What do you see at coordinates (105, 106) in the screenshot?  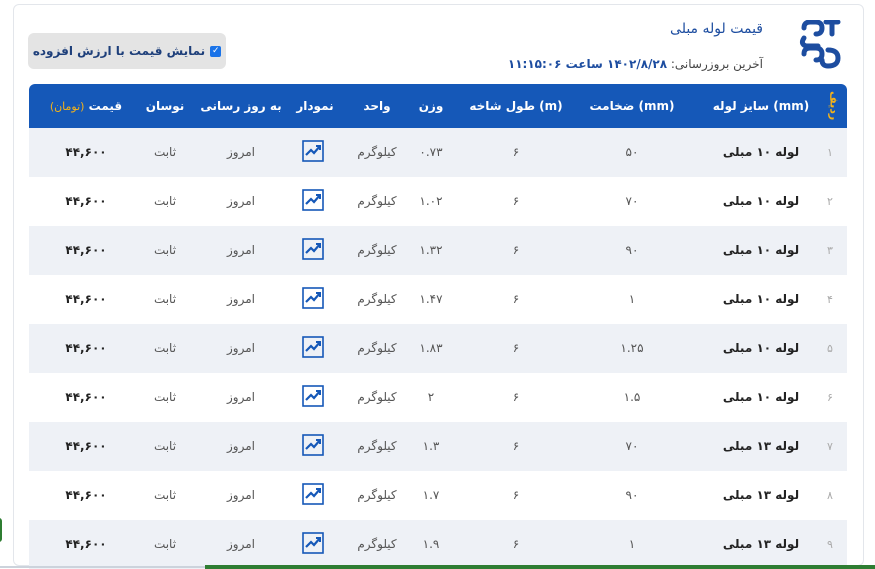 I see `col-price-label: قیمت` at bounding box center [105, 106].